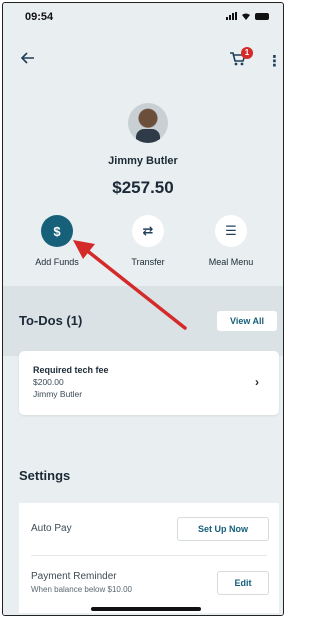 This screenshot has width=320, height=619. I want to click on annotation-arrow-icon, so click(130, 285).